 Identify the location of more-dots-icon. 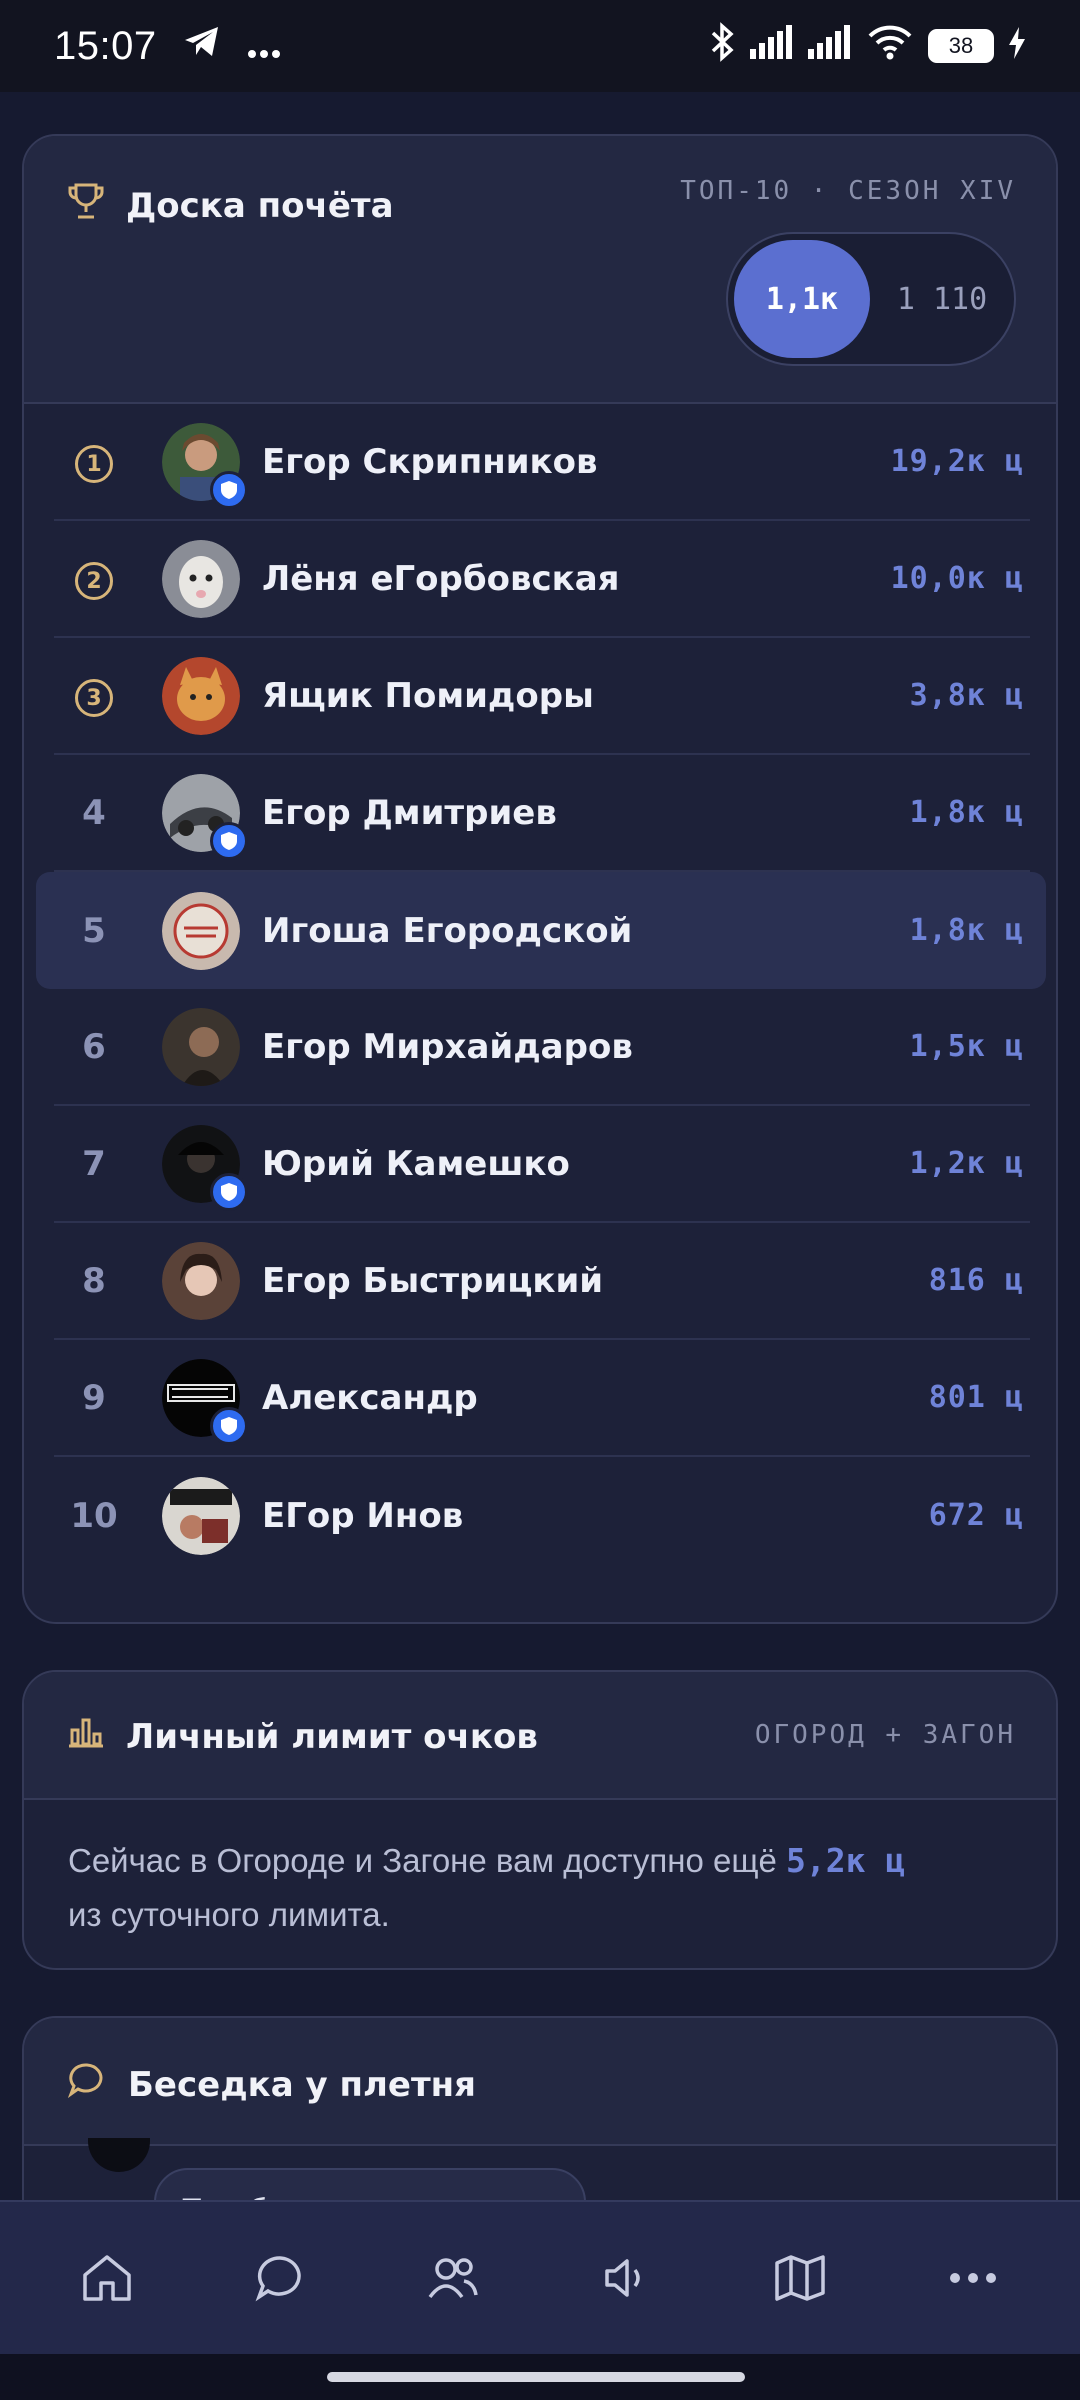
(264, 46).